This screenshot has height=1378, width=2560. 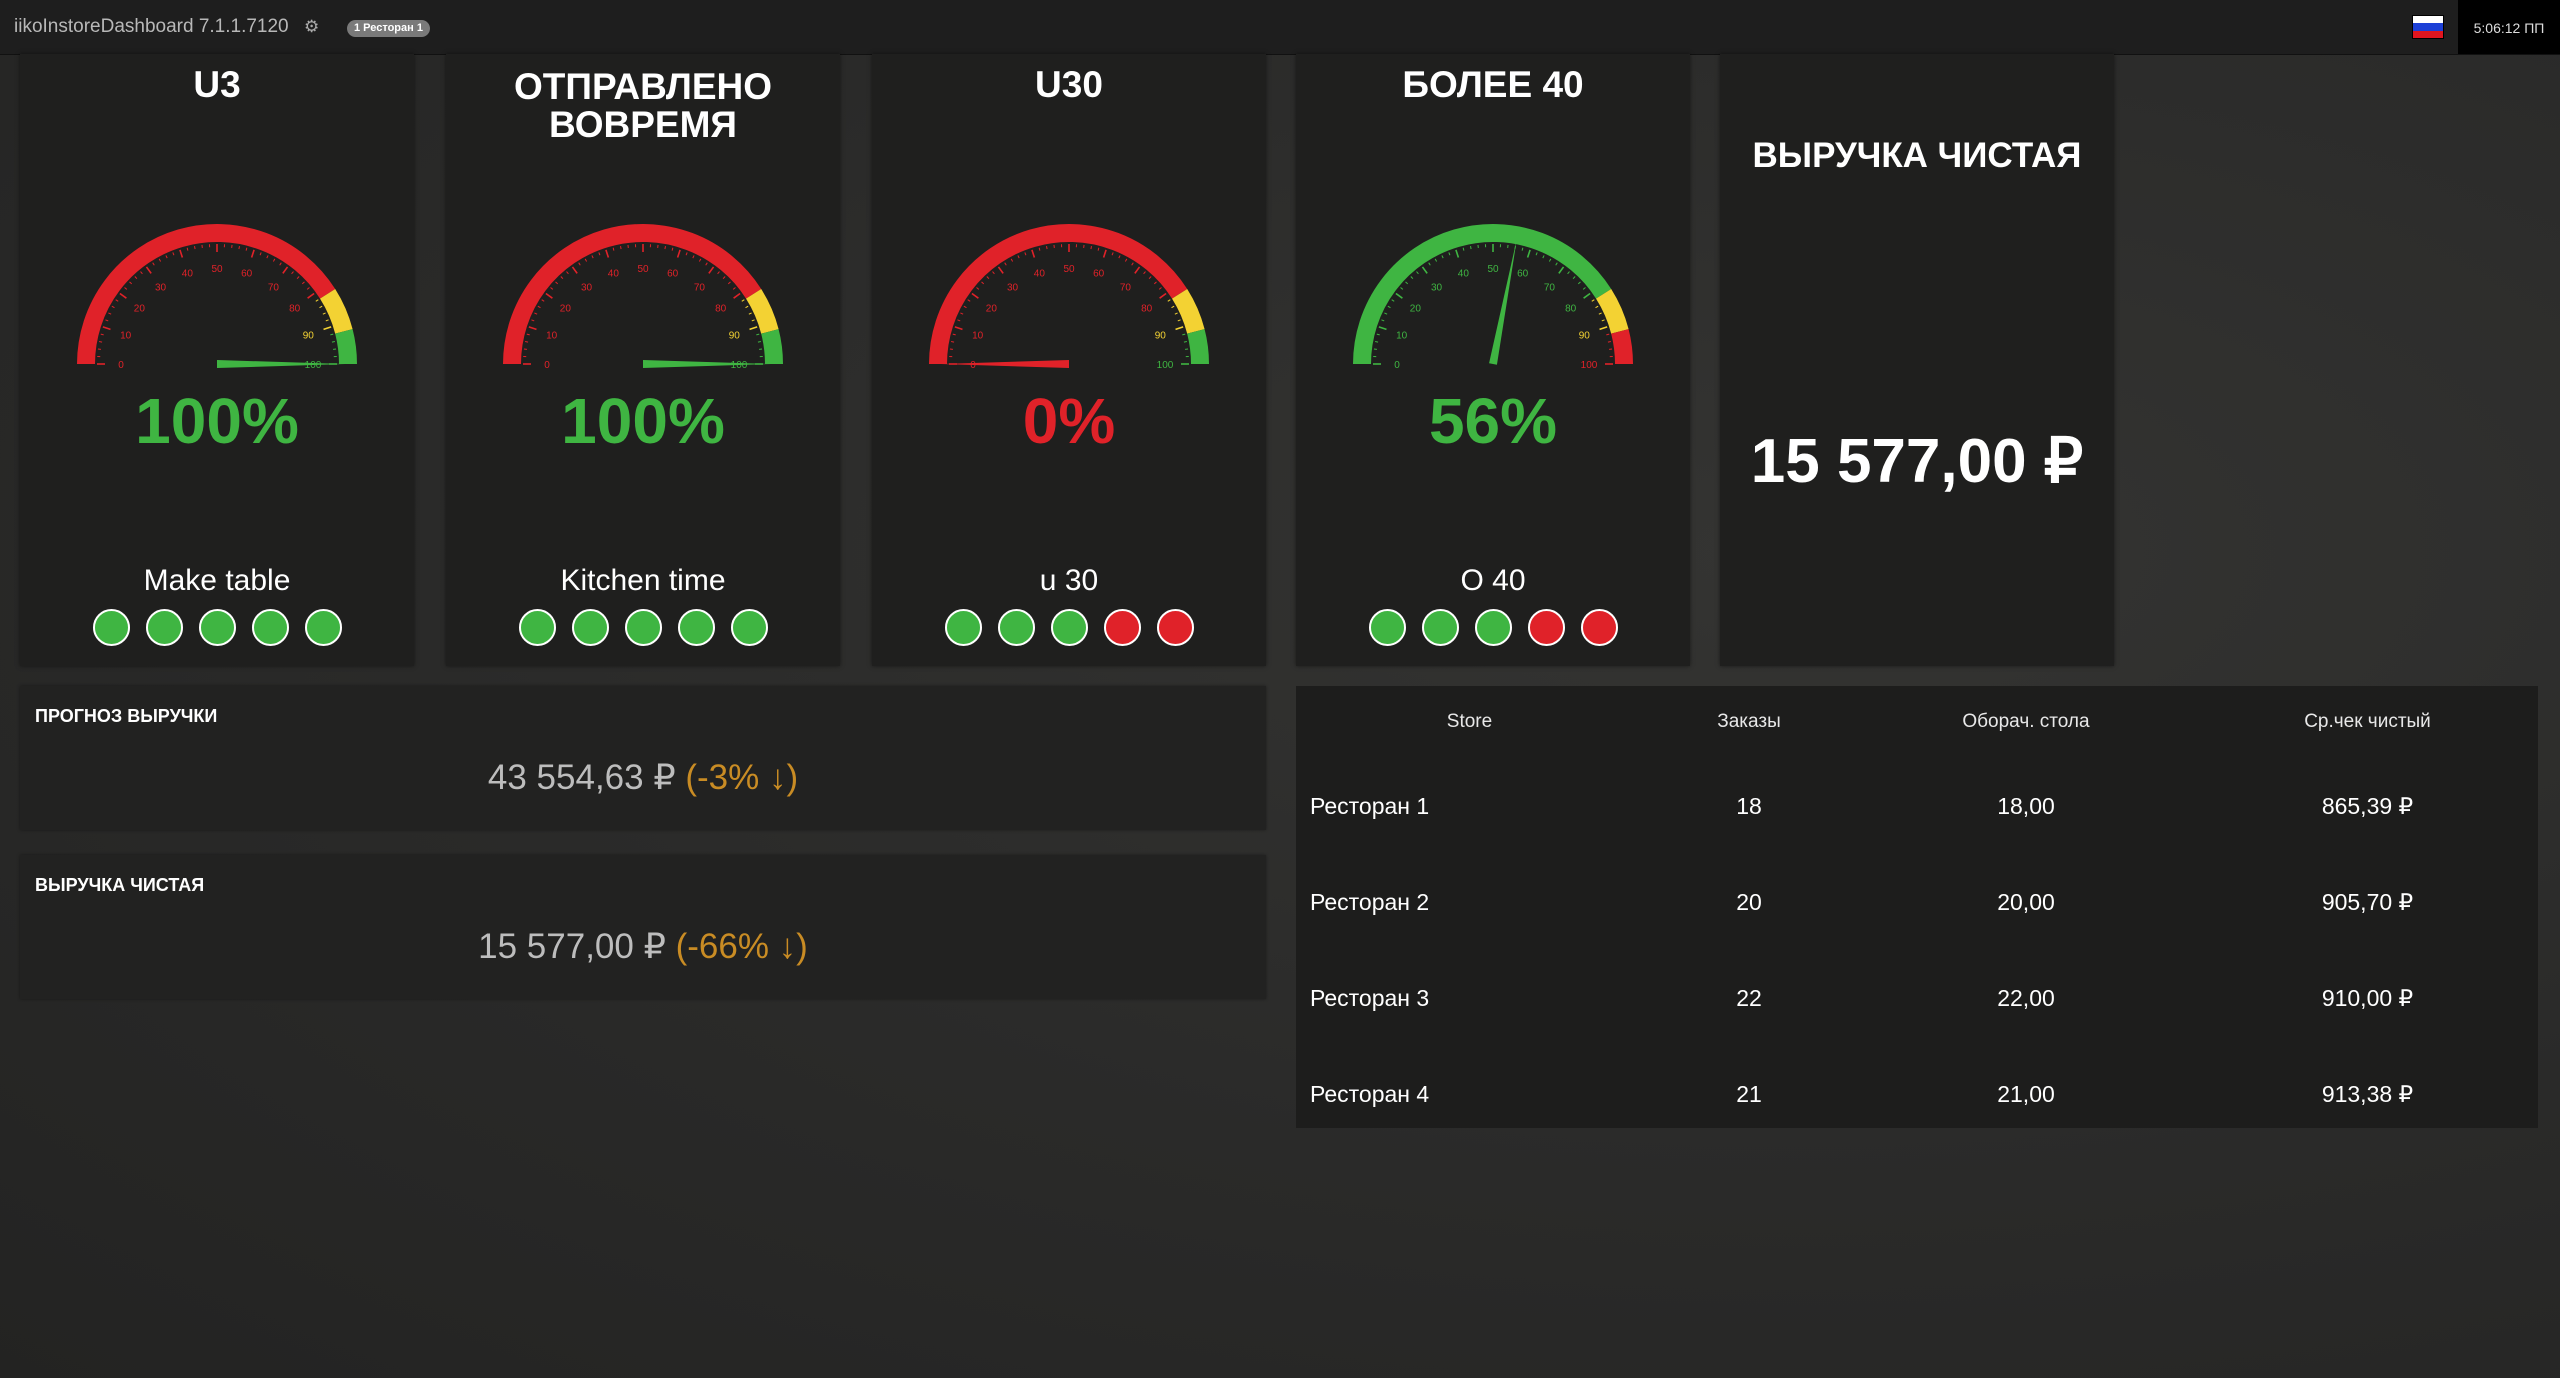 What do you see at coordinates (1749, 722) in the screenshot?
I see `column-header-orders: Заказы` at bounding box center [1749, 722].